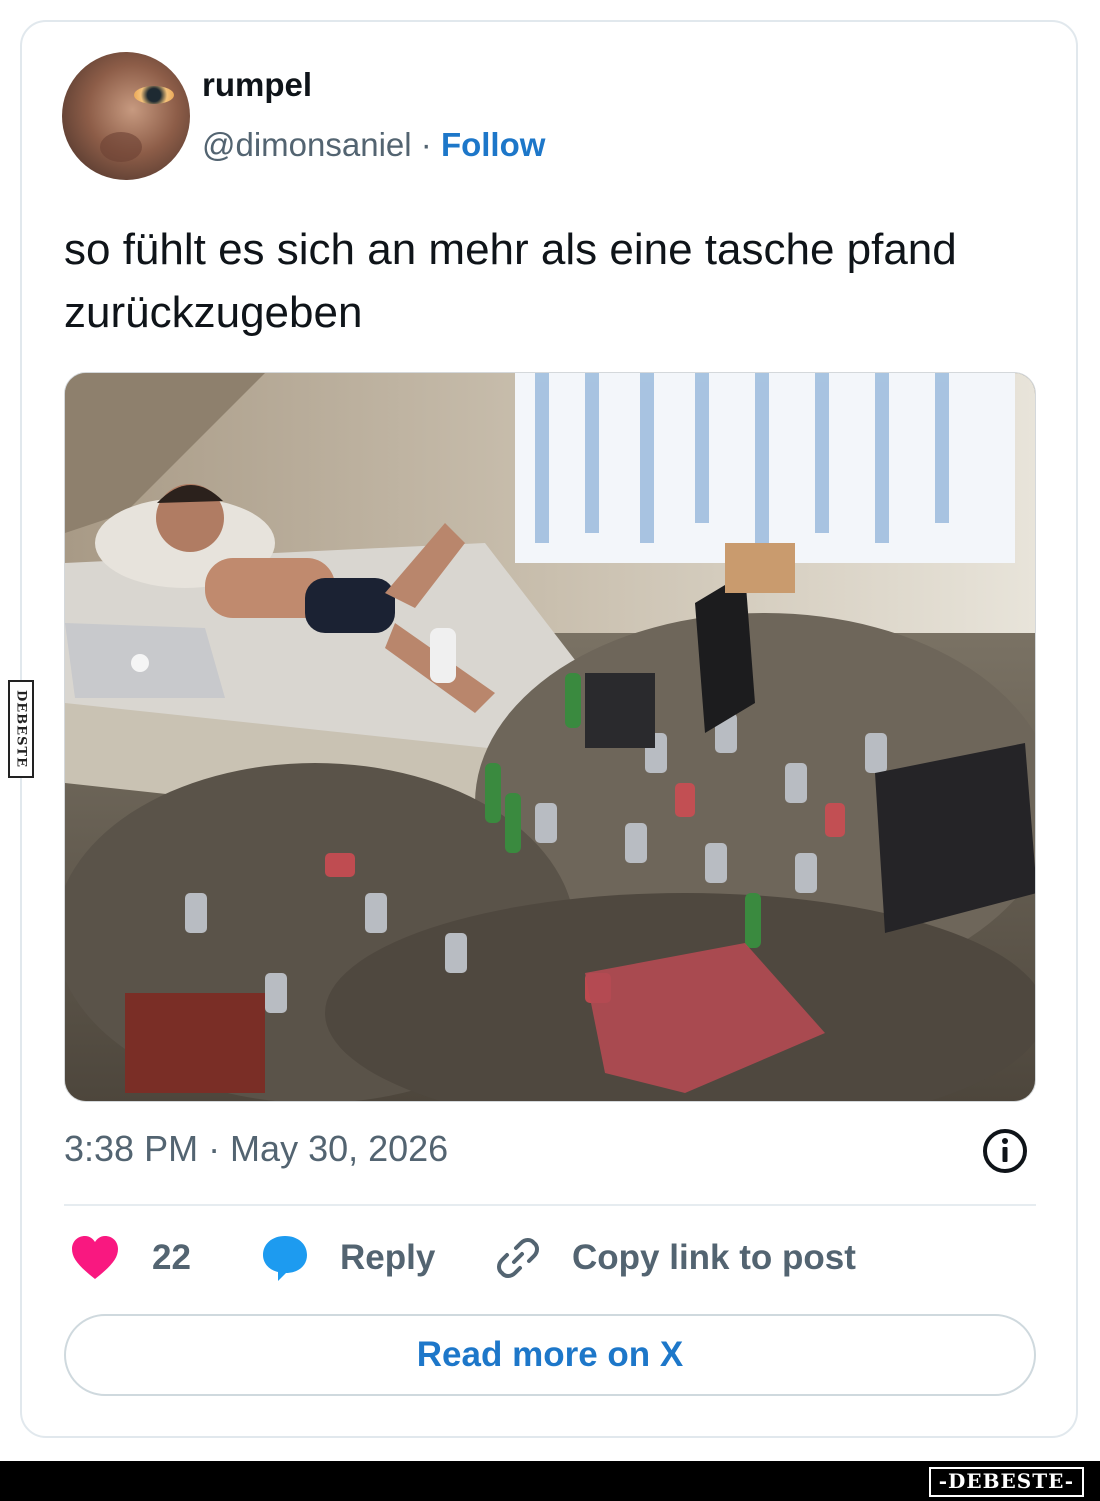  What do you see at coordinates (154, 95) in the screenshot?
I see `avatar-eye` at bounding box center [154, 95].